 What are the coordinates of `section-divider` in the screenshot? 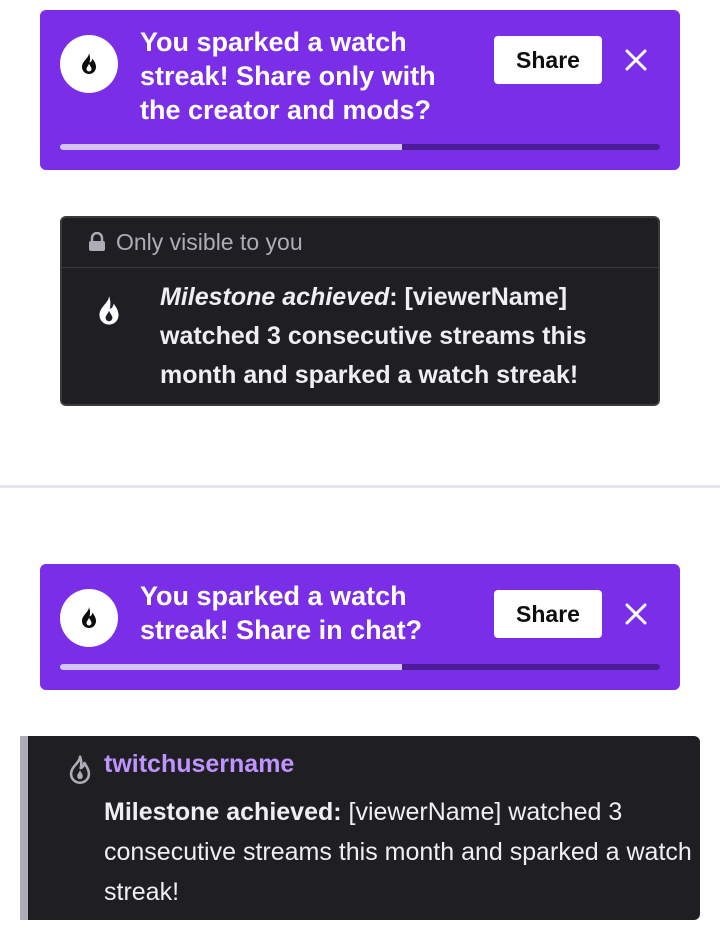 It's located at (360, 486).